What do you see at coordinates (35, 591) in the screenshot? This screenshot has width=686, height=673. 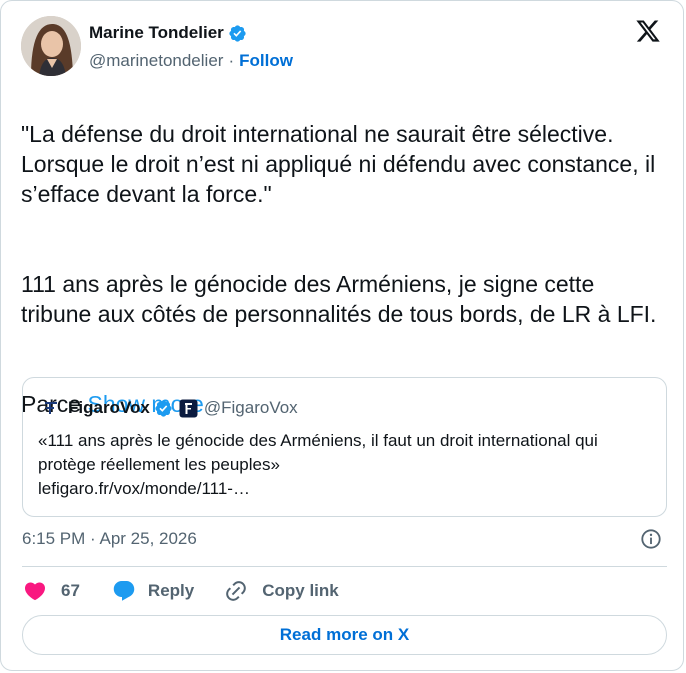 I see `heart-icon` at bounding box center [35, 591].